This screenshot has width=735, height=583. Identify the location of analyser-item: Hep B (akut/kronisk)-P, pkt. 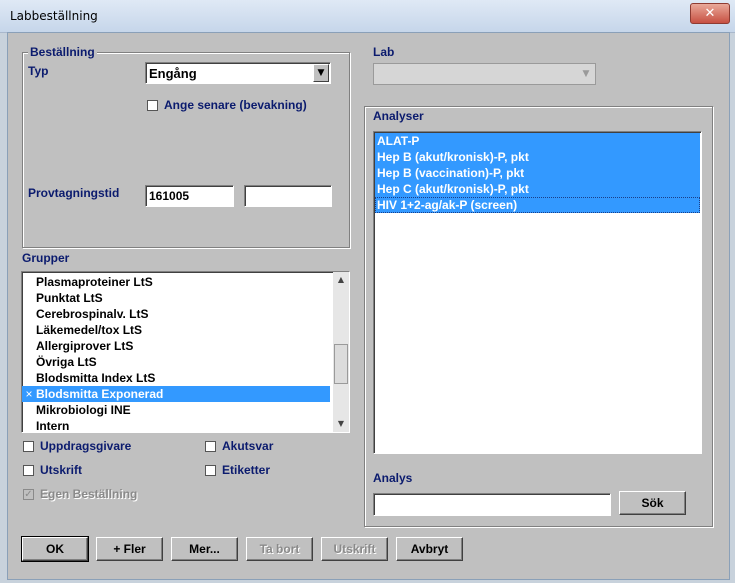
(537, 157).